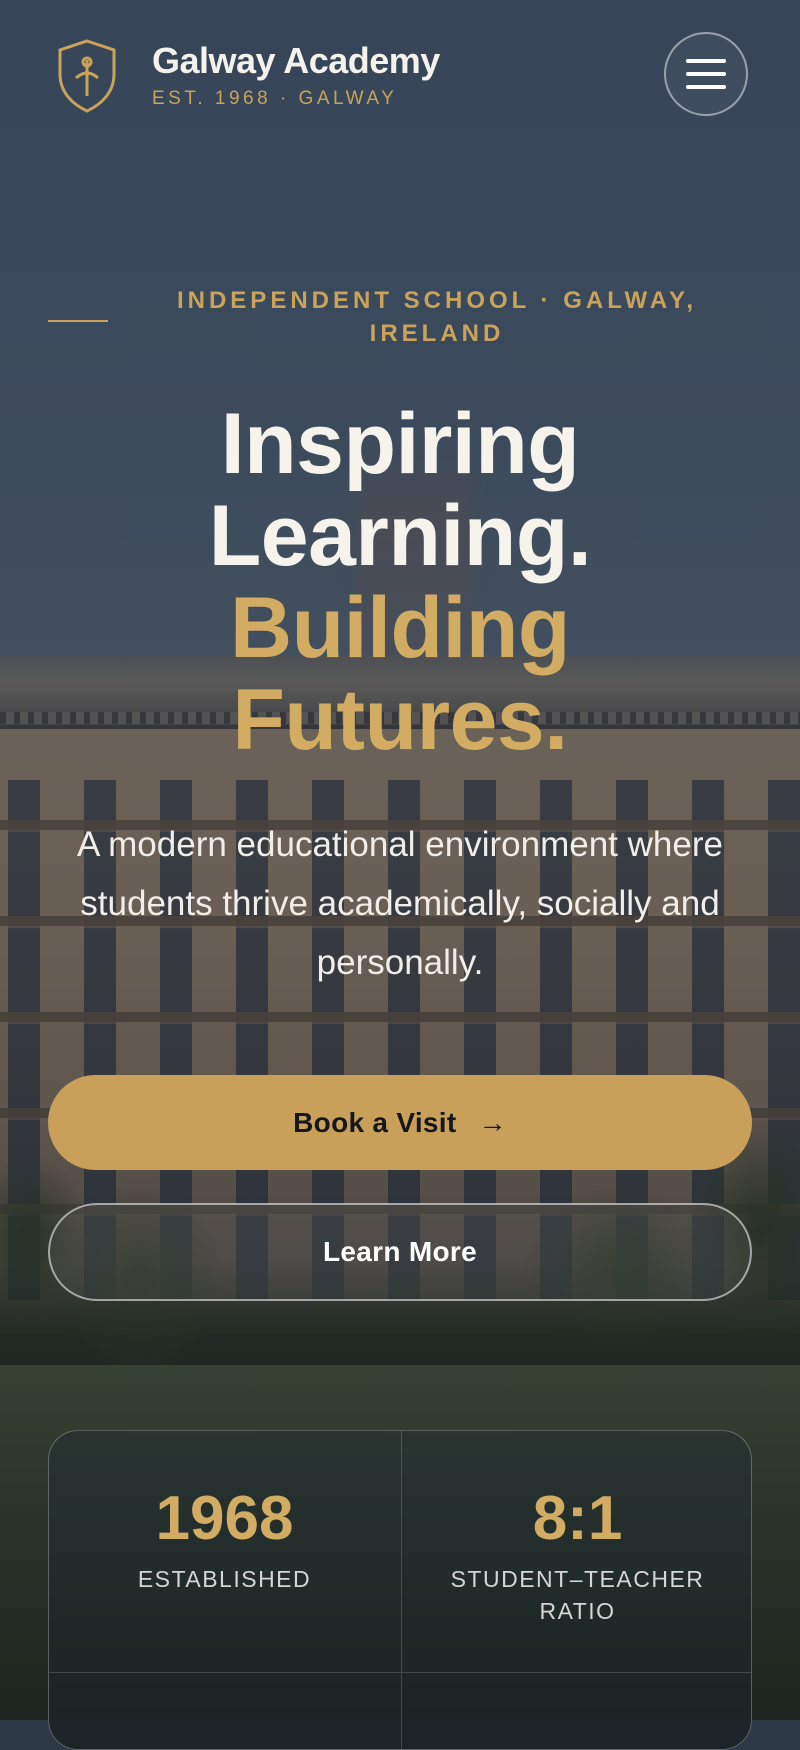  I want to click on site-header: Galway Academy EST. 1968 · GALWAY, so click(400, 70).